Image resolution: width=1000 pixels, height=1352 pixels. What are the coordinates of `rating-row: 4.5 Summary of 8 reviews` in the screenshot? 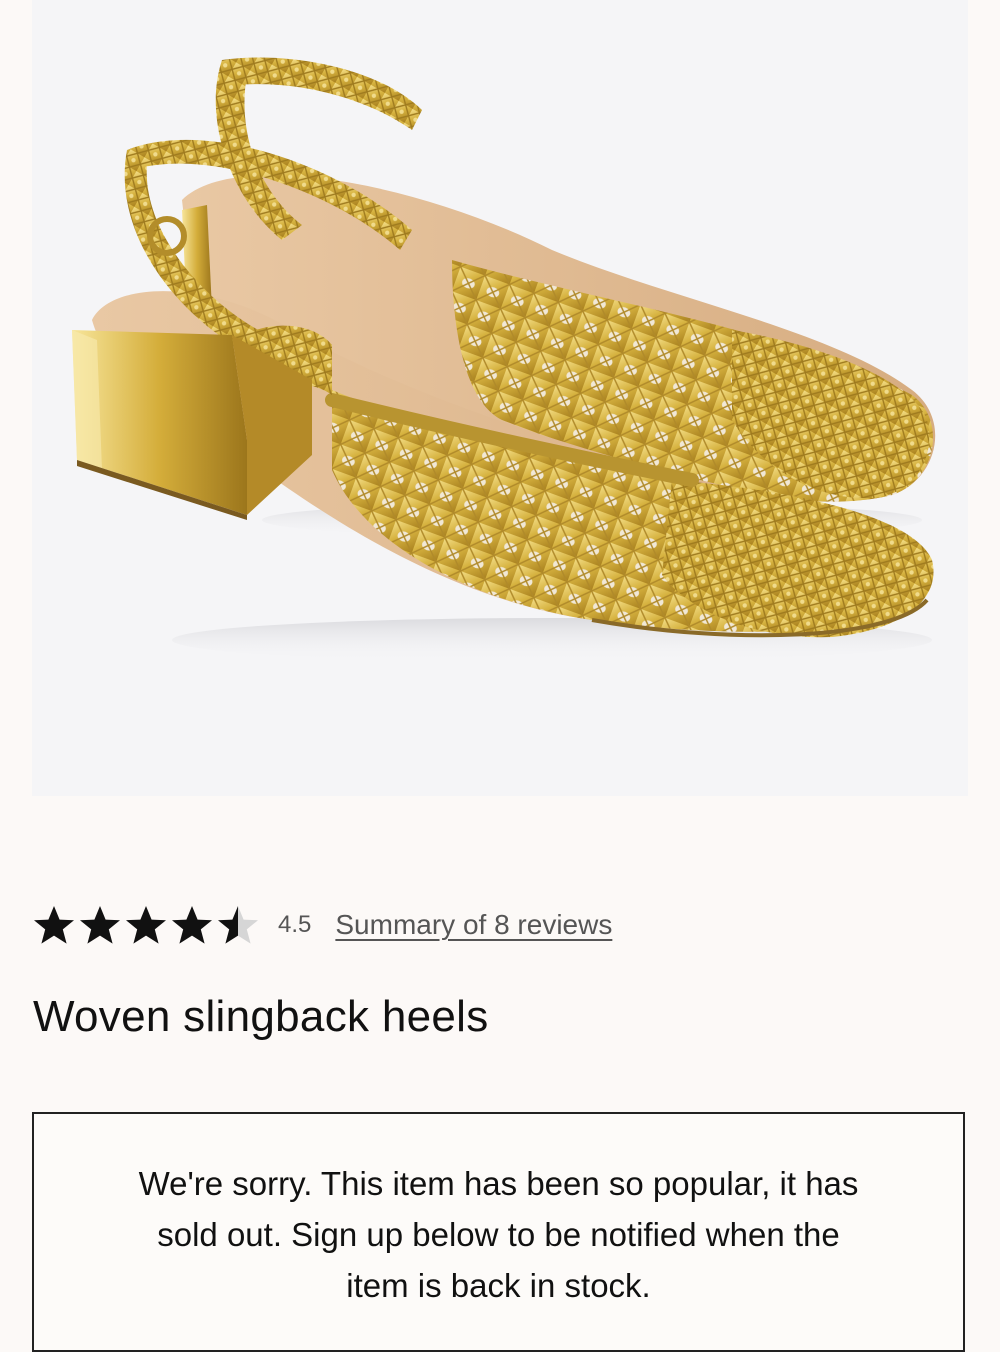 It's located at (322, 925).